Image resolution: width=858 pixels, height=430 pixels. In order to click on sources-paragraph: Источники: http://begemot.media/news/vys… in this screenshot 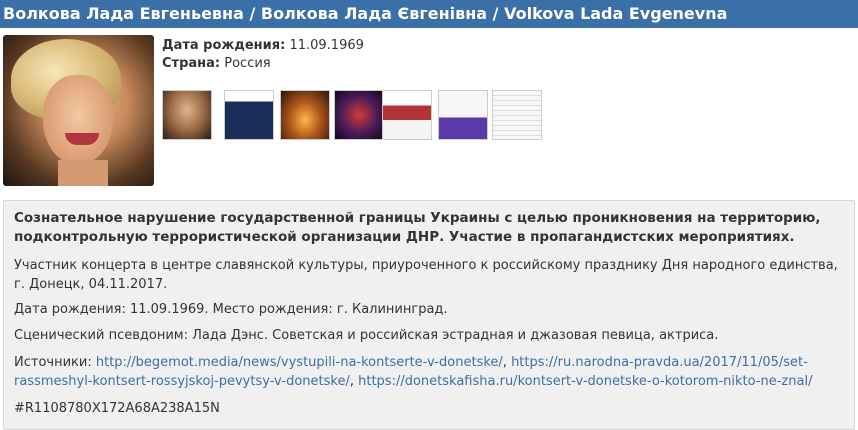, I will do `click(413, 372)`.